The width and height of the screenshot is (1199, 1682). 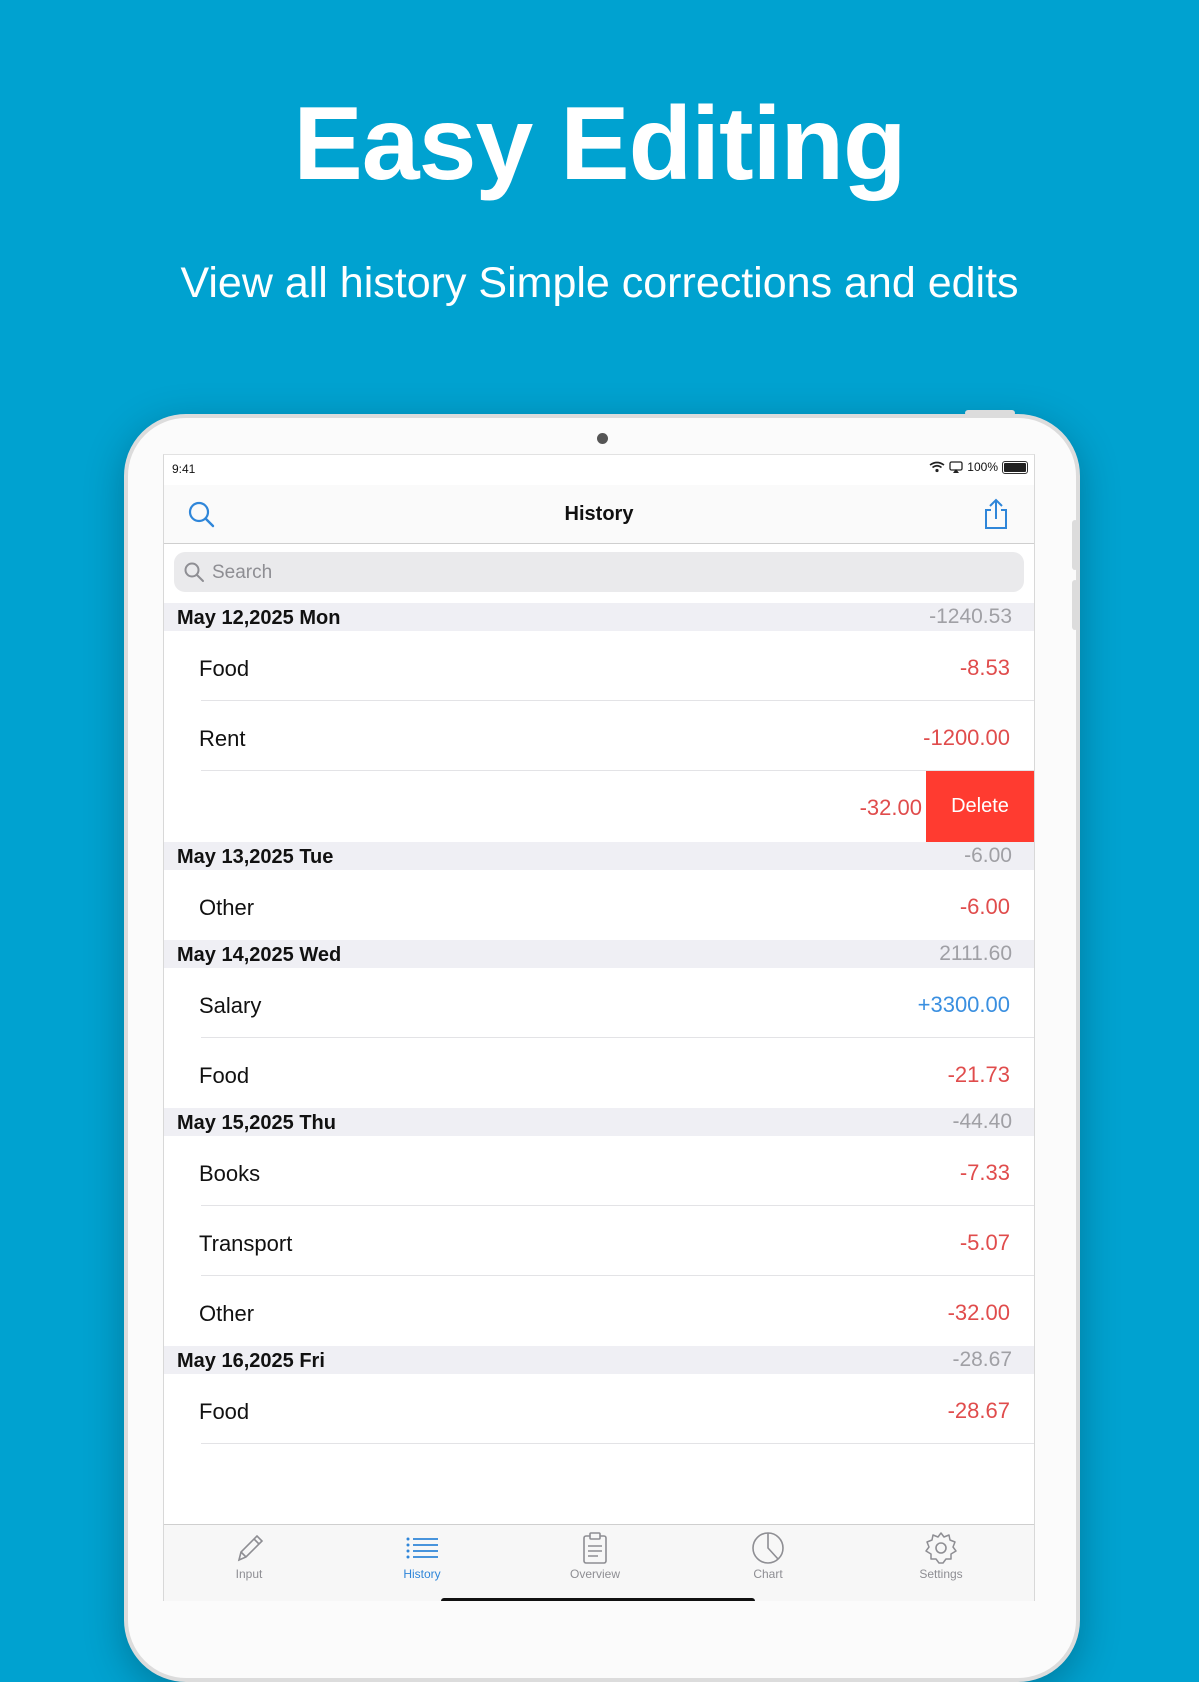 What do you see at coordinates (937, 467) in the screenshot?
I see `wifi-icon` at bounding box center [937, 467].